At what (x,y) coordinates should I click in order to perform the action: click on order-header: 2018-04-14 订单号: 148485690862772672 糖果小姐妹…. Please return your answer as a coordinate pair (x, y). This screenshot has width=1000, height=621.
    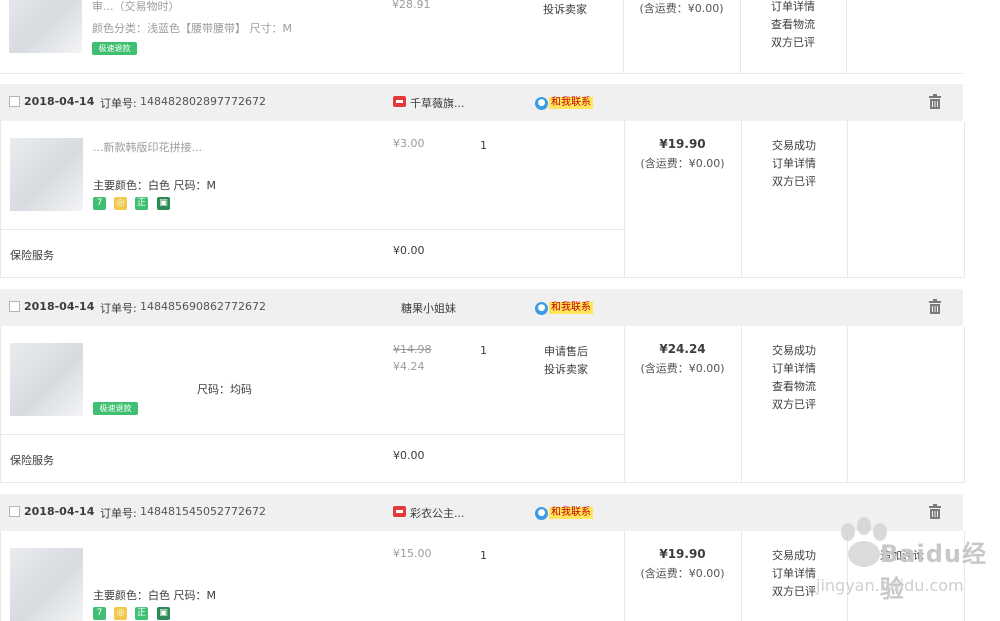
    Looking at the image, I should click on (481, 307).